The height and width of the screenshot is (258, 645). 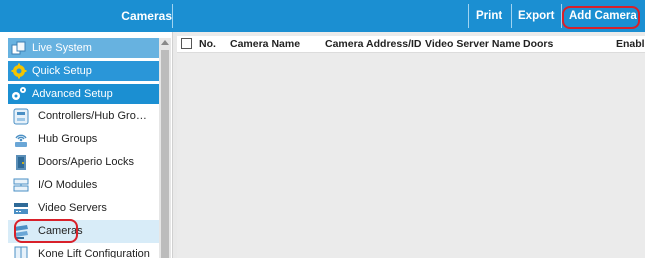 What do you see at coordinates (21, 252) in the screenshot?
I see `lift-icon` at bounding box center [21, 252].